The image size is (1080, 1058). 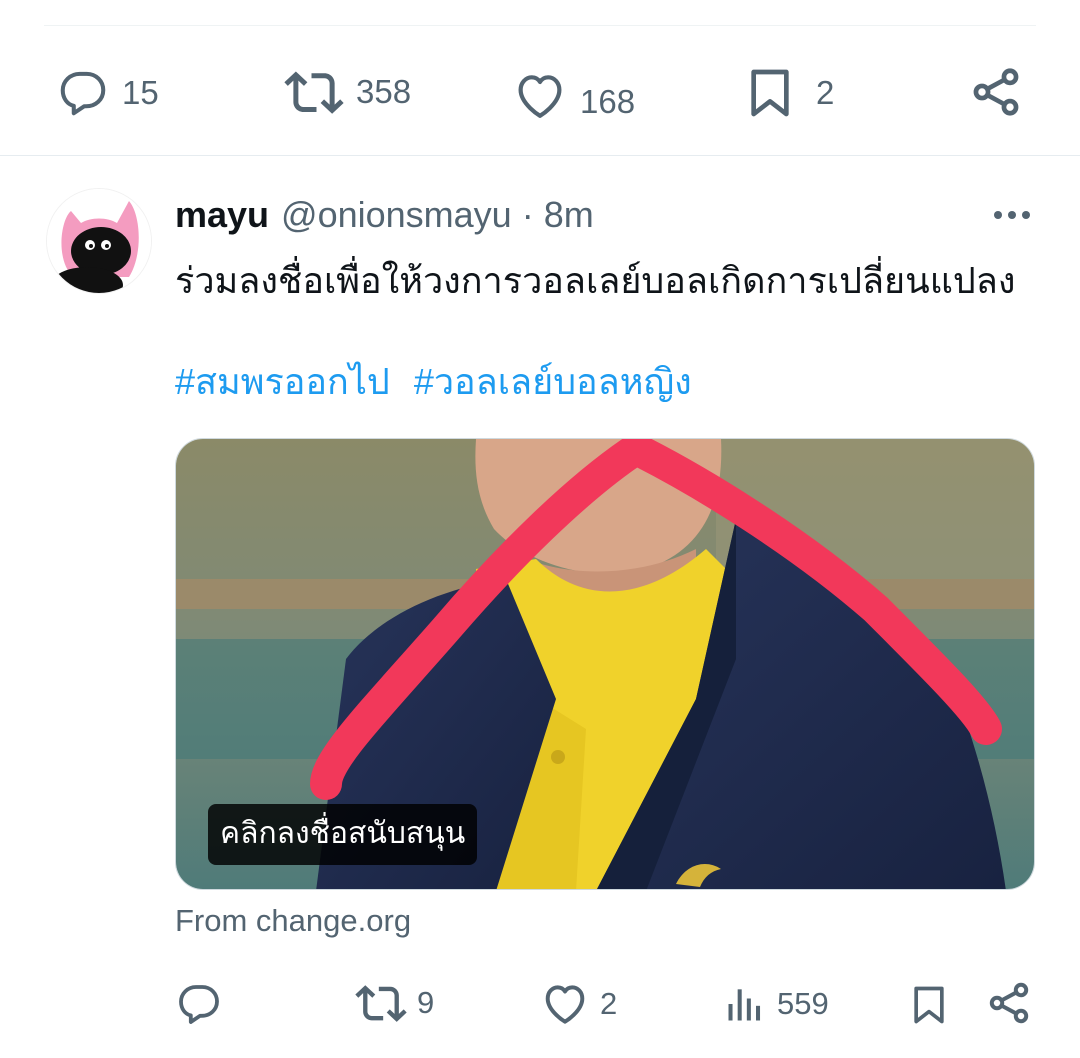 What do you see at coordinates (608, 101) in the screenshot?
I see `like-count: 168` at bounding box center [608, 101].